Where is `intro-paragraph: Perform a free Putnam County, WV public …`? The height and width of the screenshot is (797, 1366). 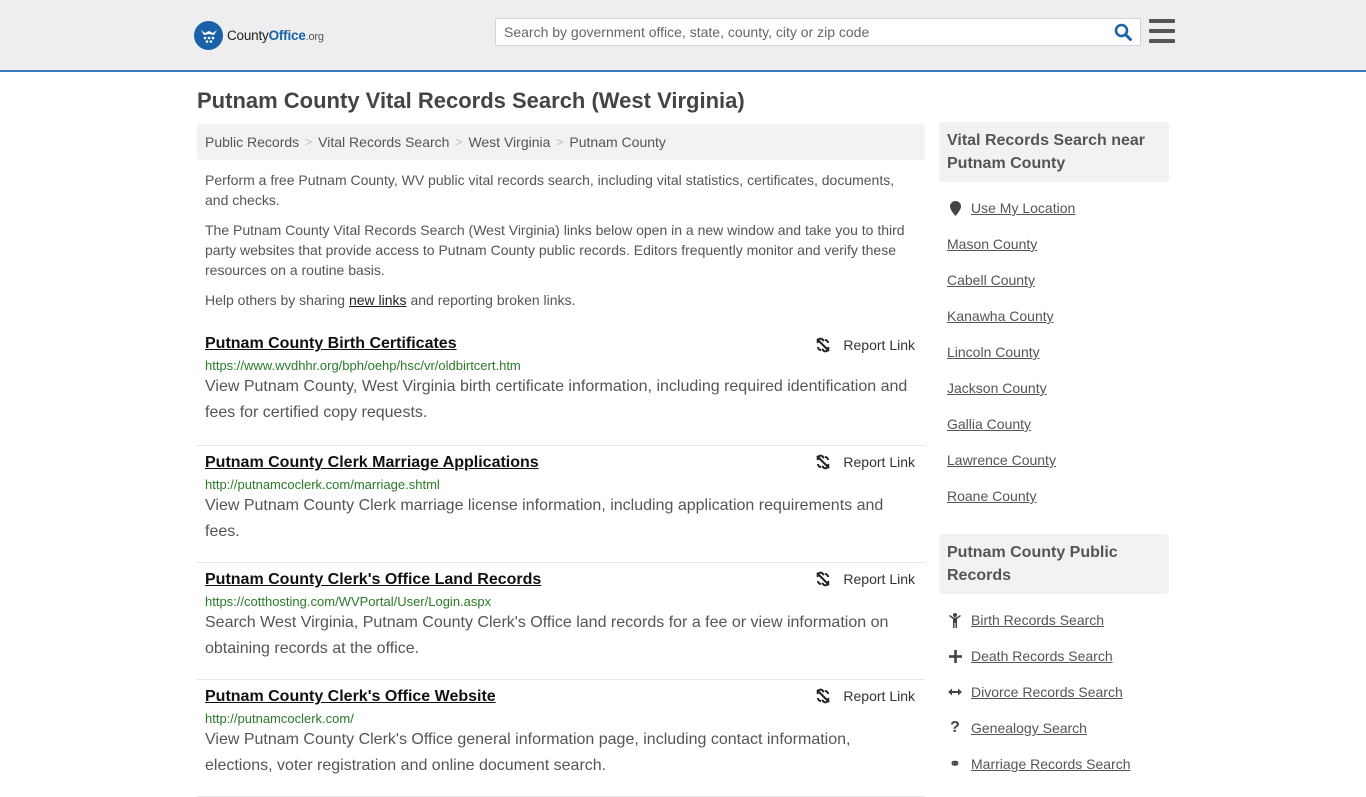 intro-paragraph: Perform a free Putnam County, WV public … is located at coordinates (550, 190).